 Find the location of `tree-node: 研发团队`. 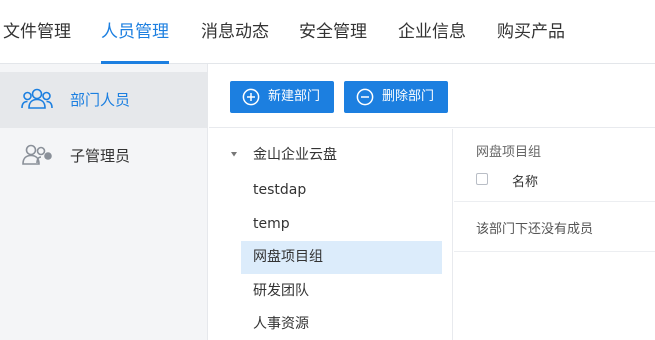

tree-node: 研发团队 is located at coordinates (341, 291).